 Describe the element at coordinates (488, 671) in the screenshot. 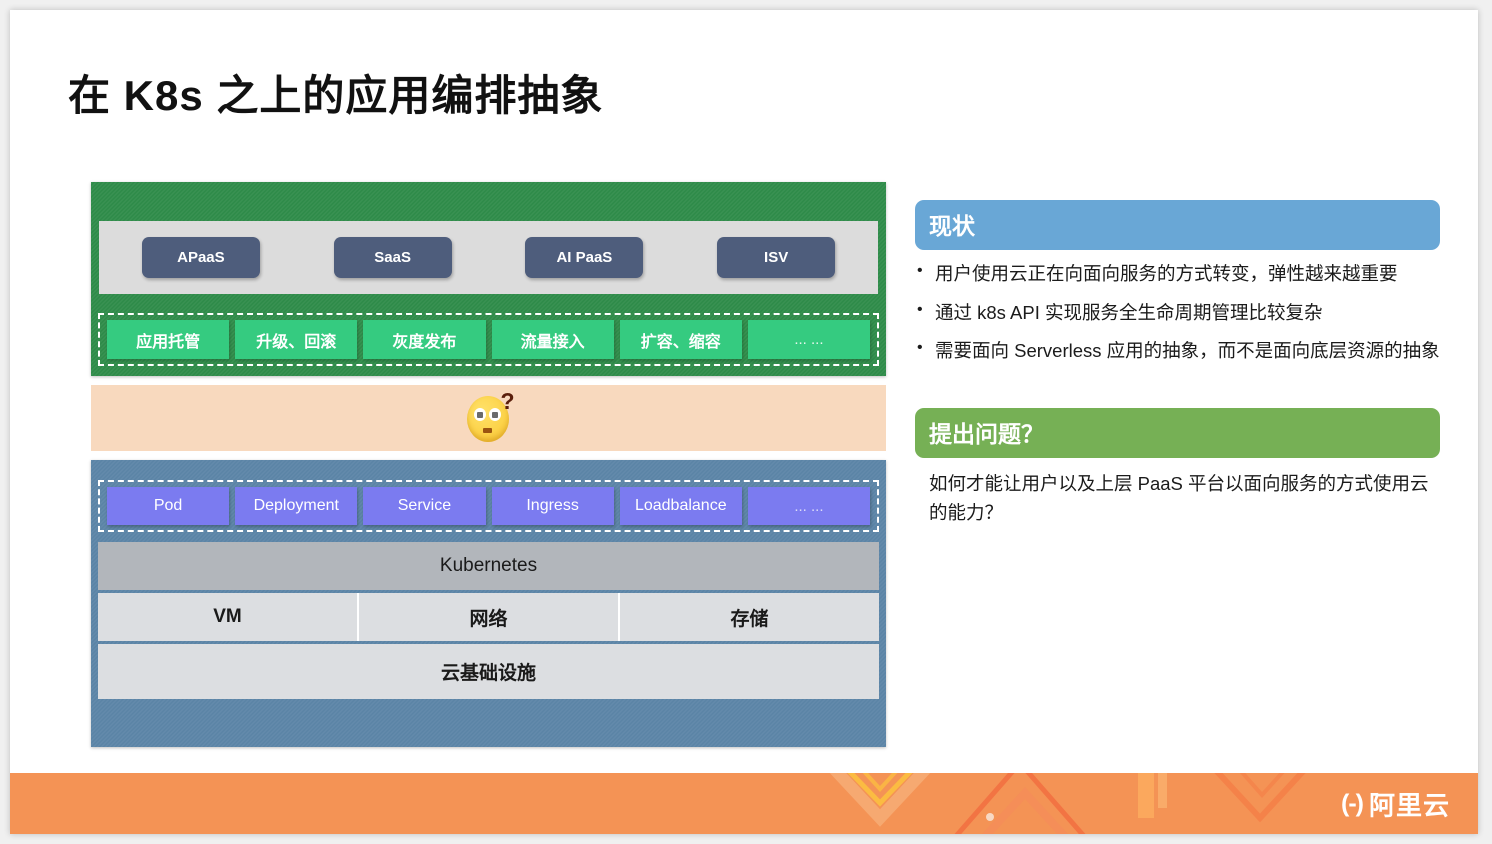

I see `cloud-infrastructure-row: 云基础设施` at that location.